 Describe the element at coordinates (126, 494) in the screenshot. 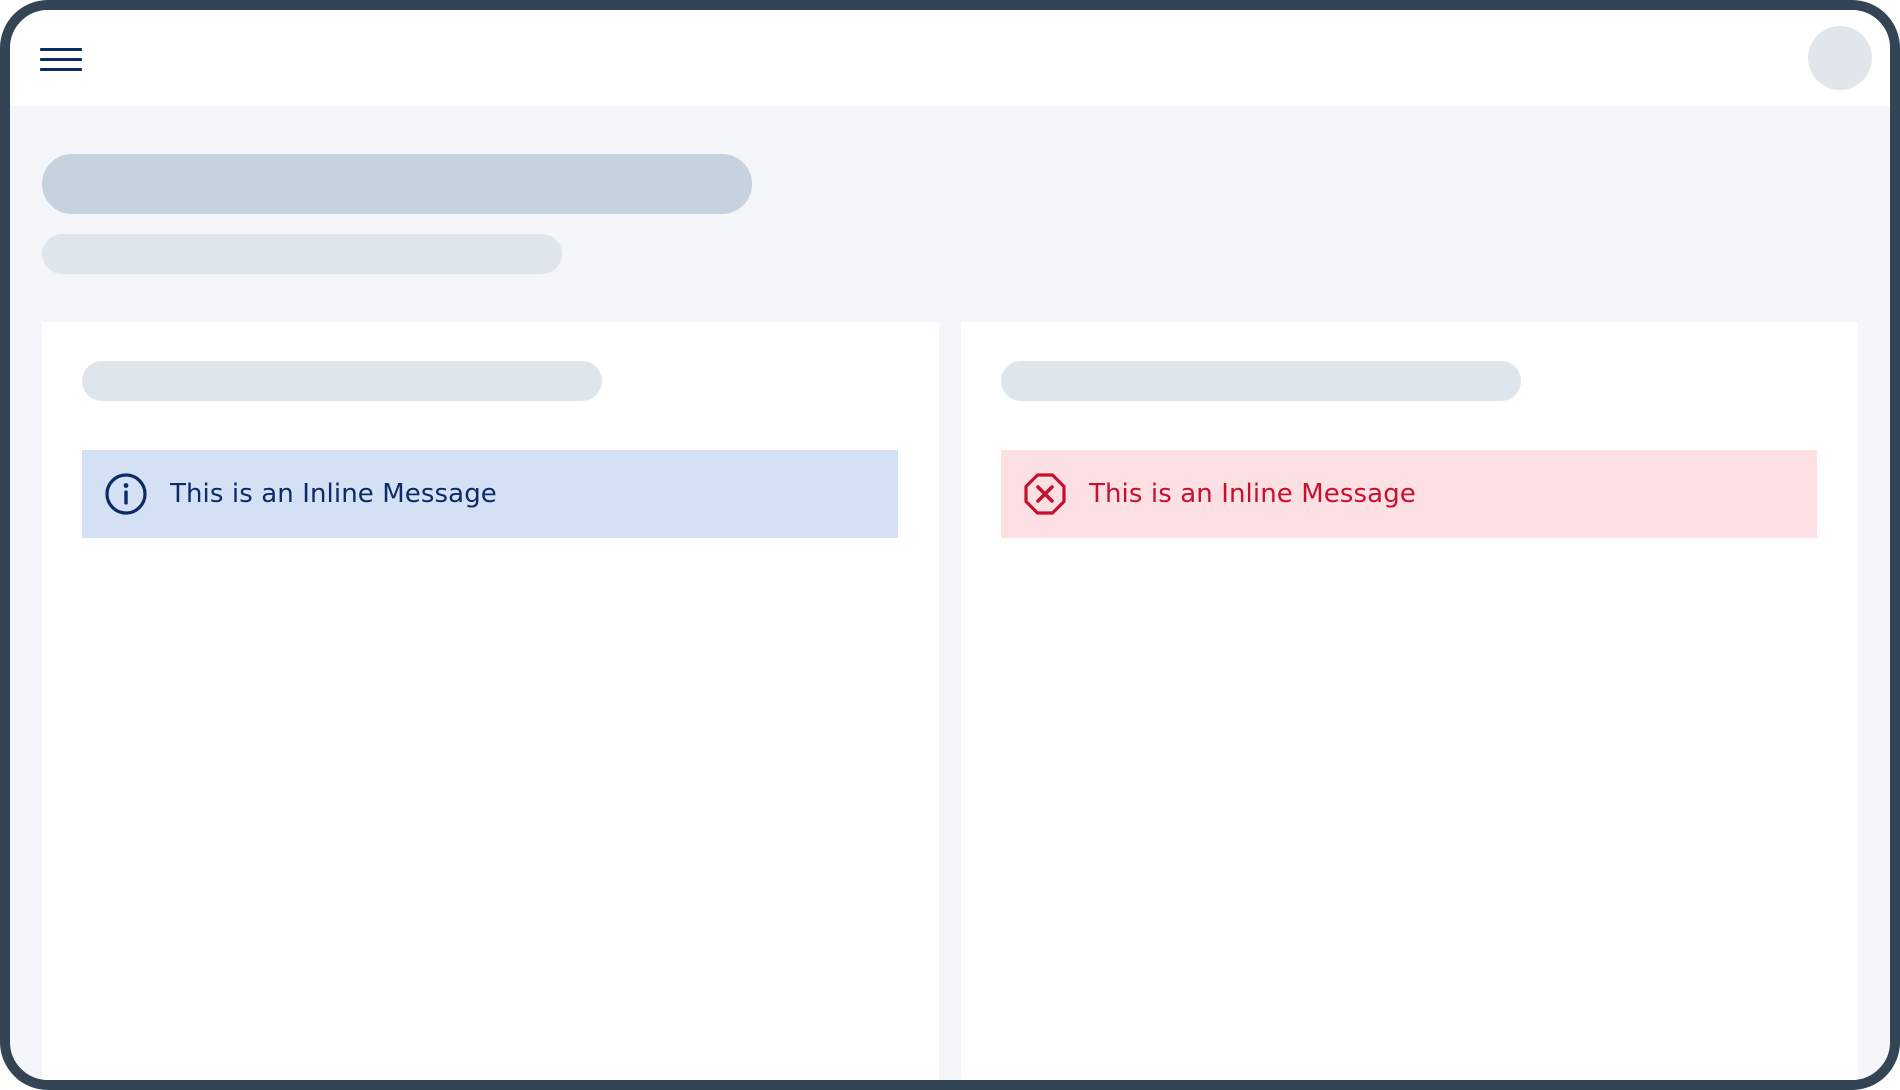

I see `info-circle-icon` at that location.